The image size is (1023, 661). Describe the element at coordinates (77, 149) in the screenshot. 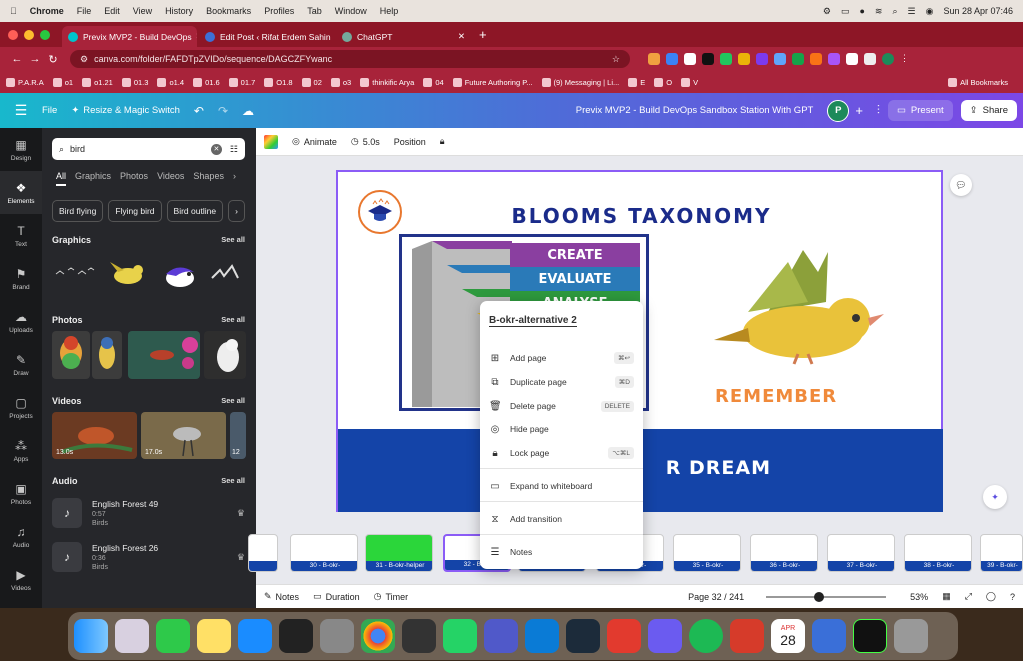

I see `search-input: bird` at that location.